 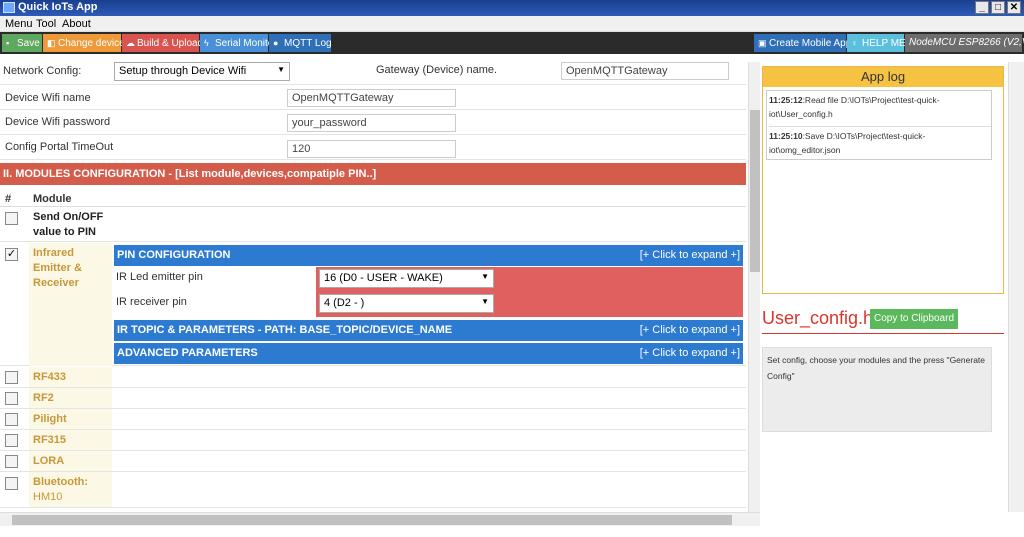 What do you see at coordinates (50, 377) in the screenshot?
I see `rf433-label: RF433` at bounding box center [50, 377].